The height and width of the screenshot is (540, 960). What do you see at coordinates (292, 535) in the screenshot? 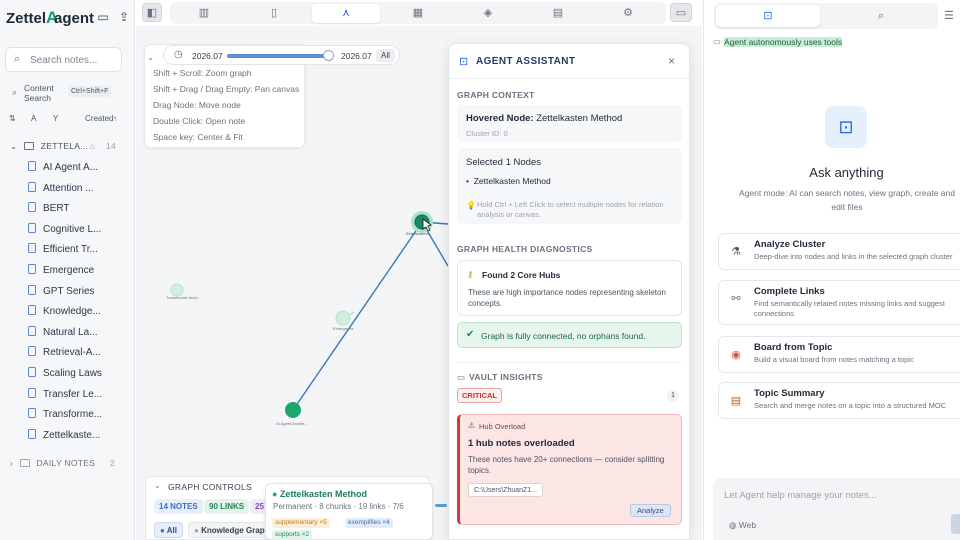
I see `relation-tag: supports ×2` at bounding box center [292, 535].